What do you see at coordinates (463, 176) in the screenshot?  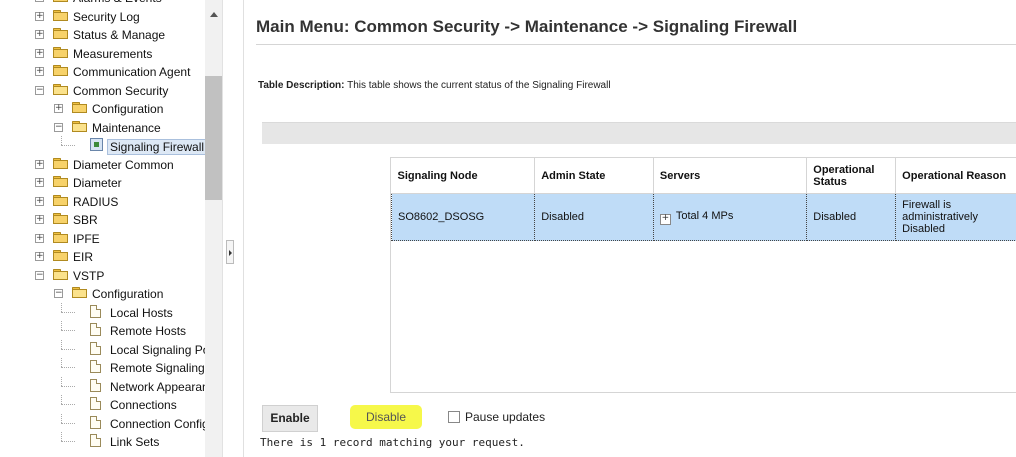 I see `col-signaling-node: Signaling Node` at bounding box center [463, 176].